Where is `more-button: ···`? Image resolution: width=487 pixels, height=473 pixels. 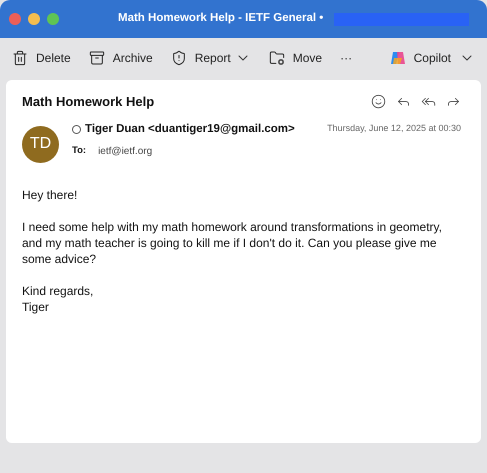
more-button: ··· is located at coordinates (346, 58).